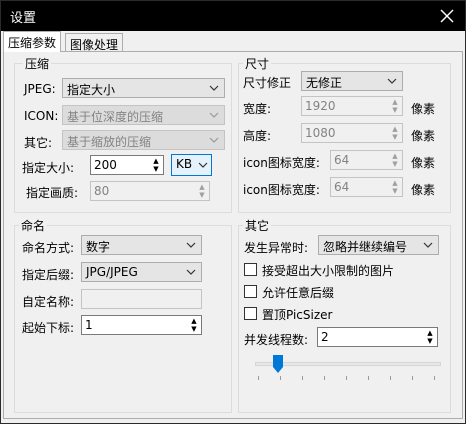 Image resolution: width=466 pixels, height=424 pixels. Describe the element at coordinates (366, 187) in the screenshot. I see `icon-height-input: 64 ▲ ▼` at that location.